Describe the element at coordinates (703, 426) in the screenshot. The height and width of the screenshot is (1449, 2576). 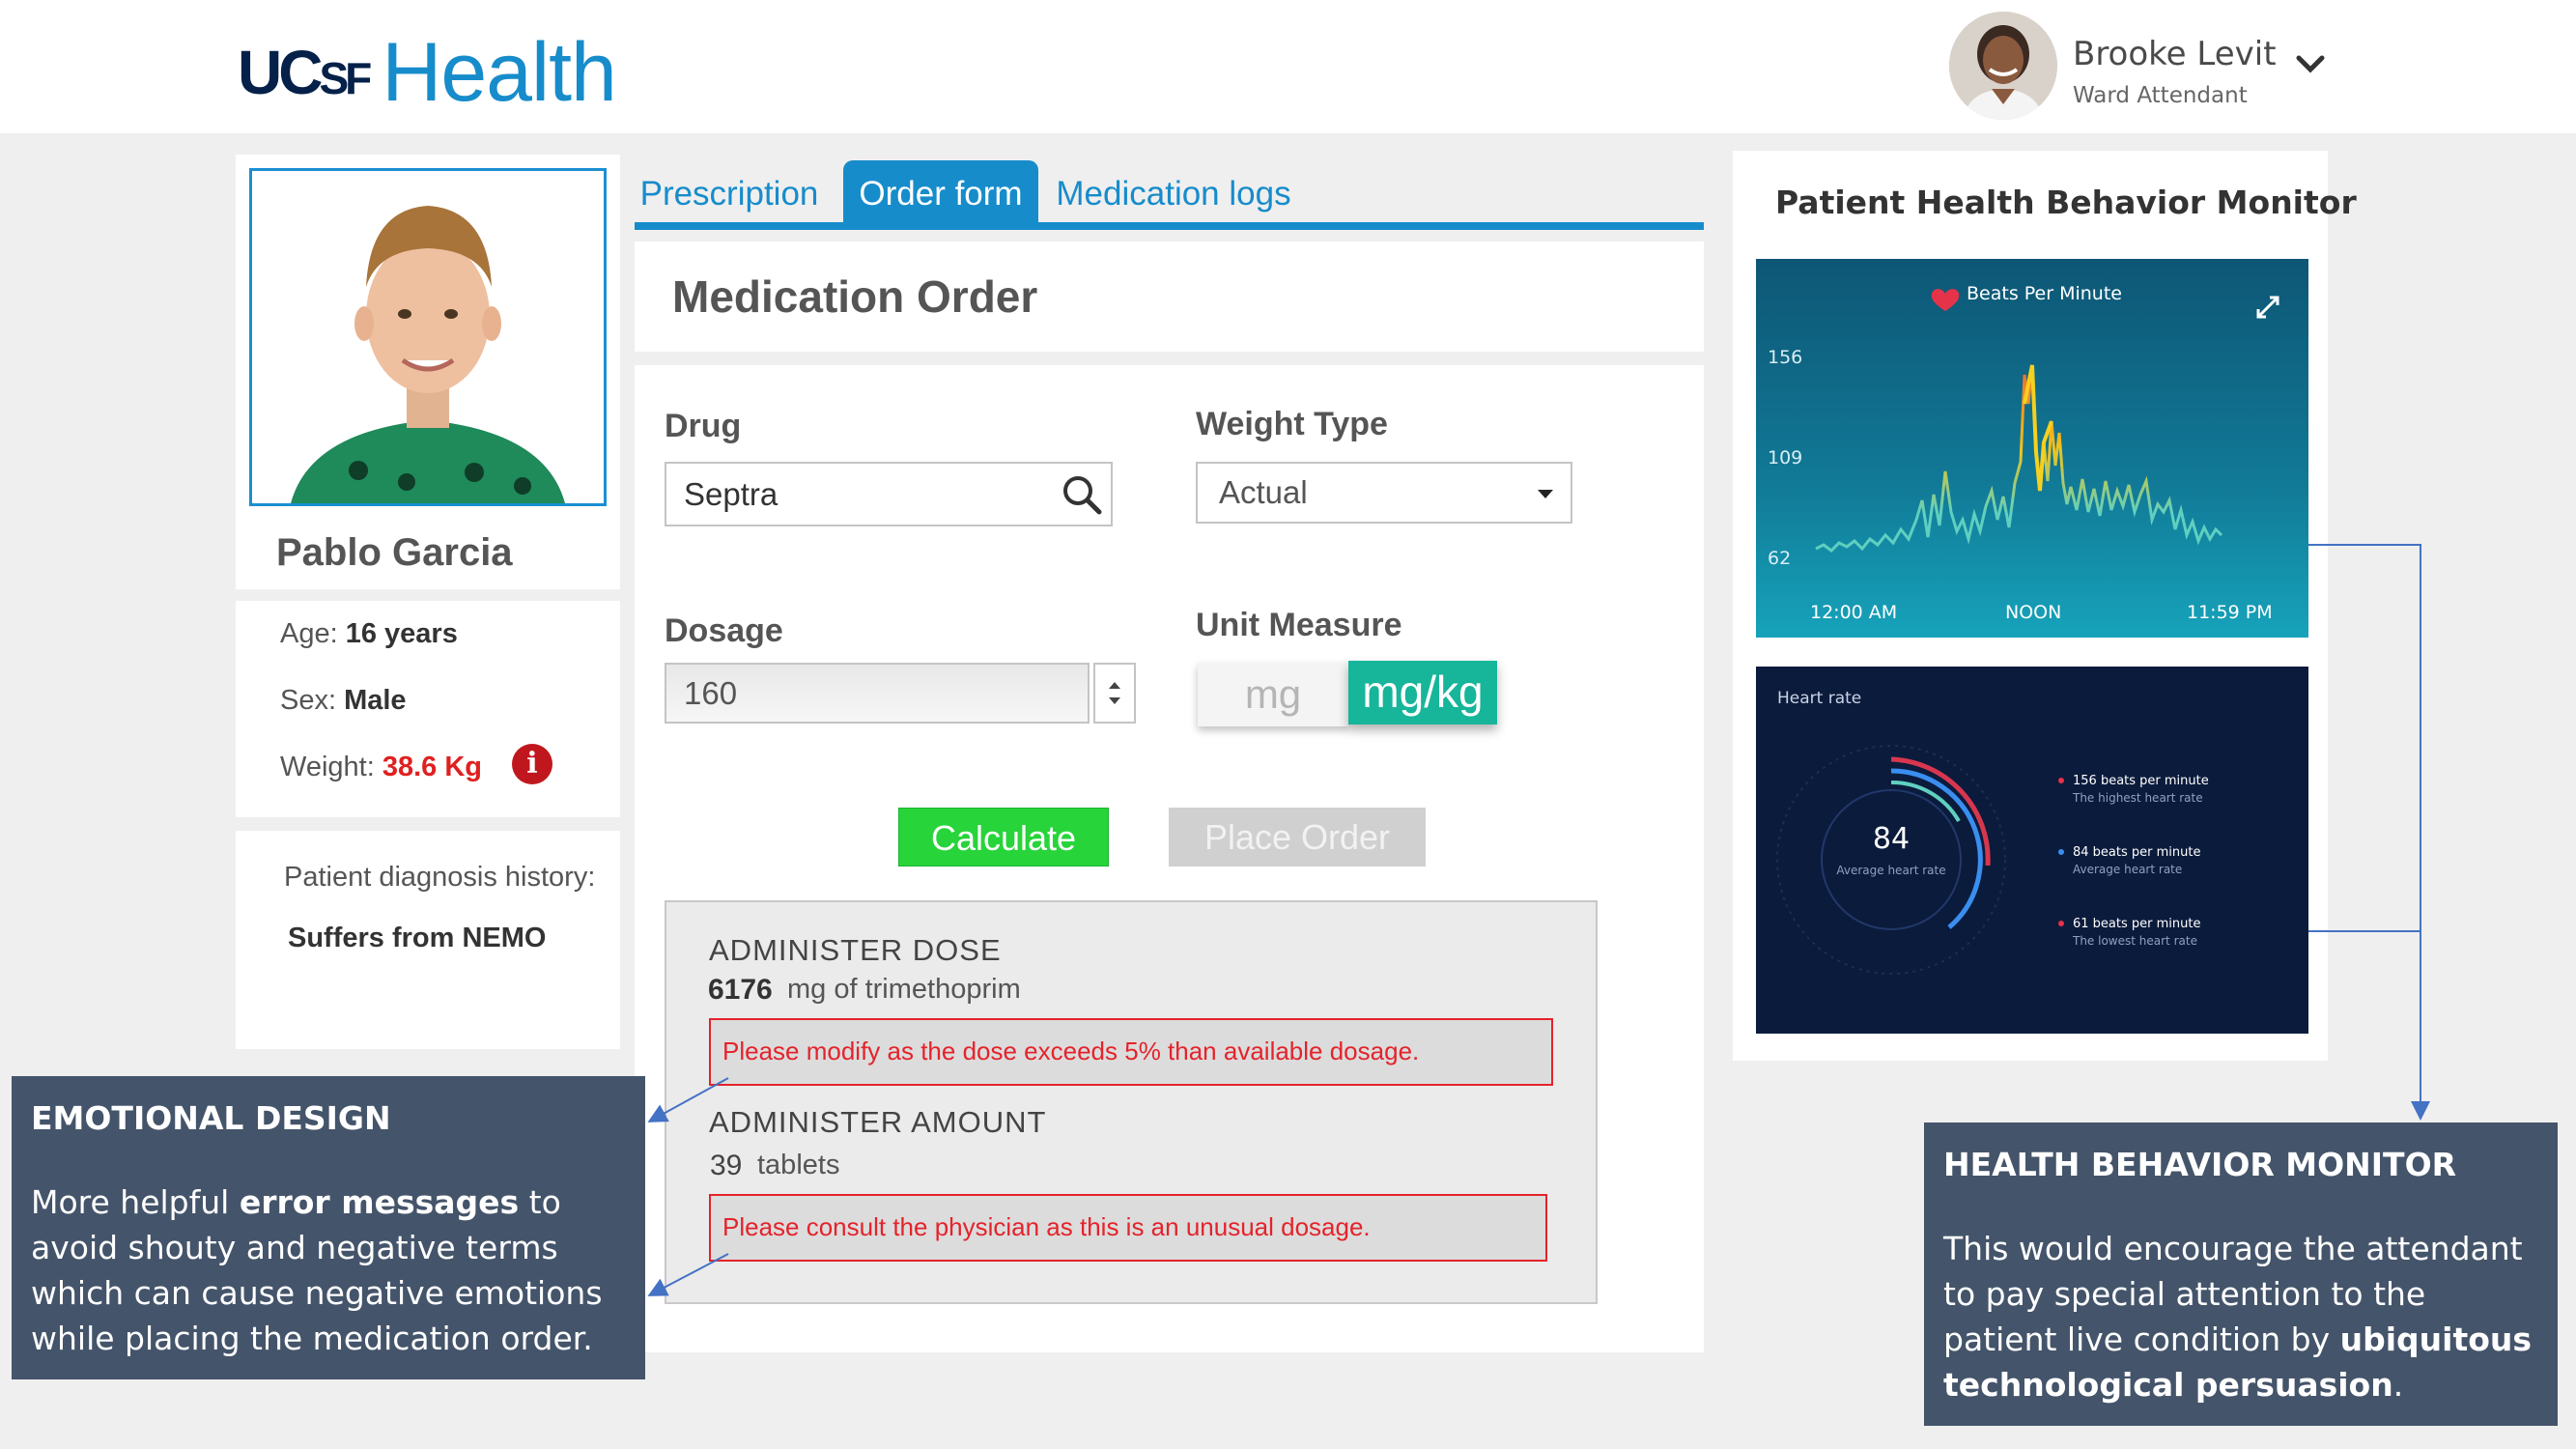
I see `drug-label: Drug` at that location.